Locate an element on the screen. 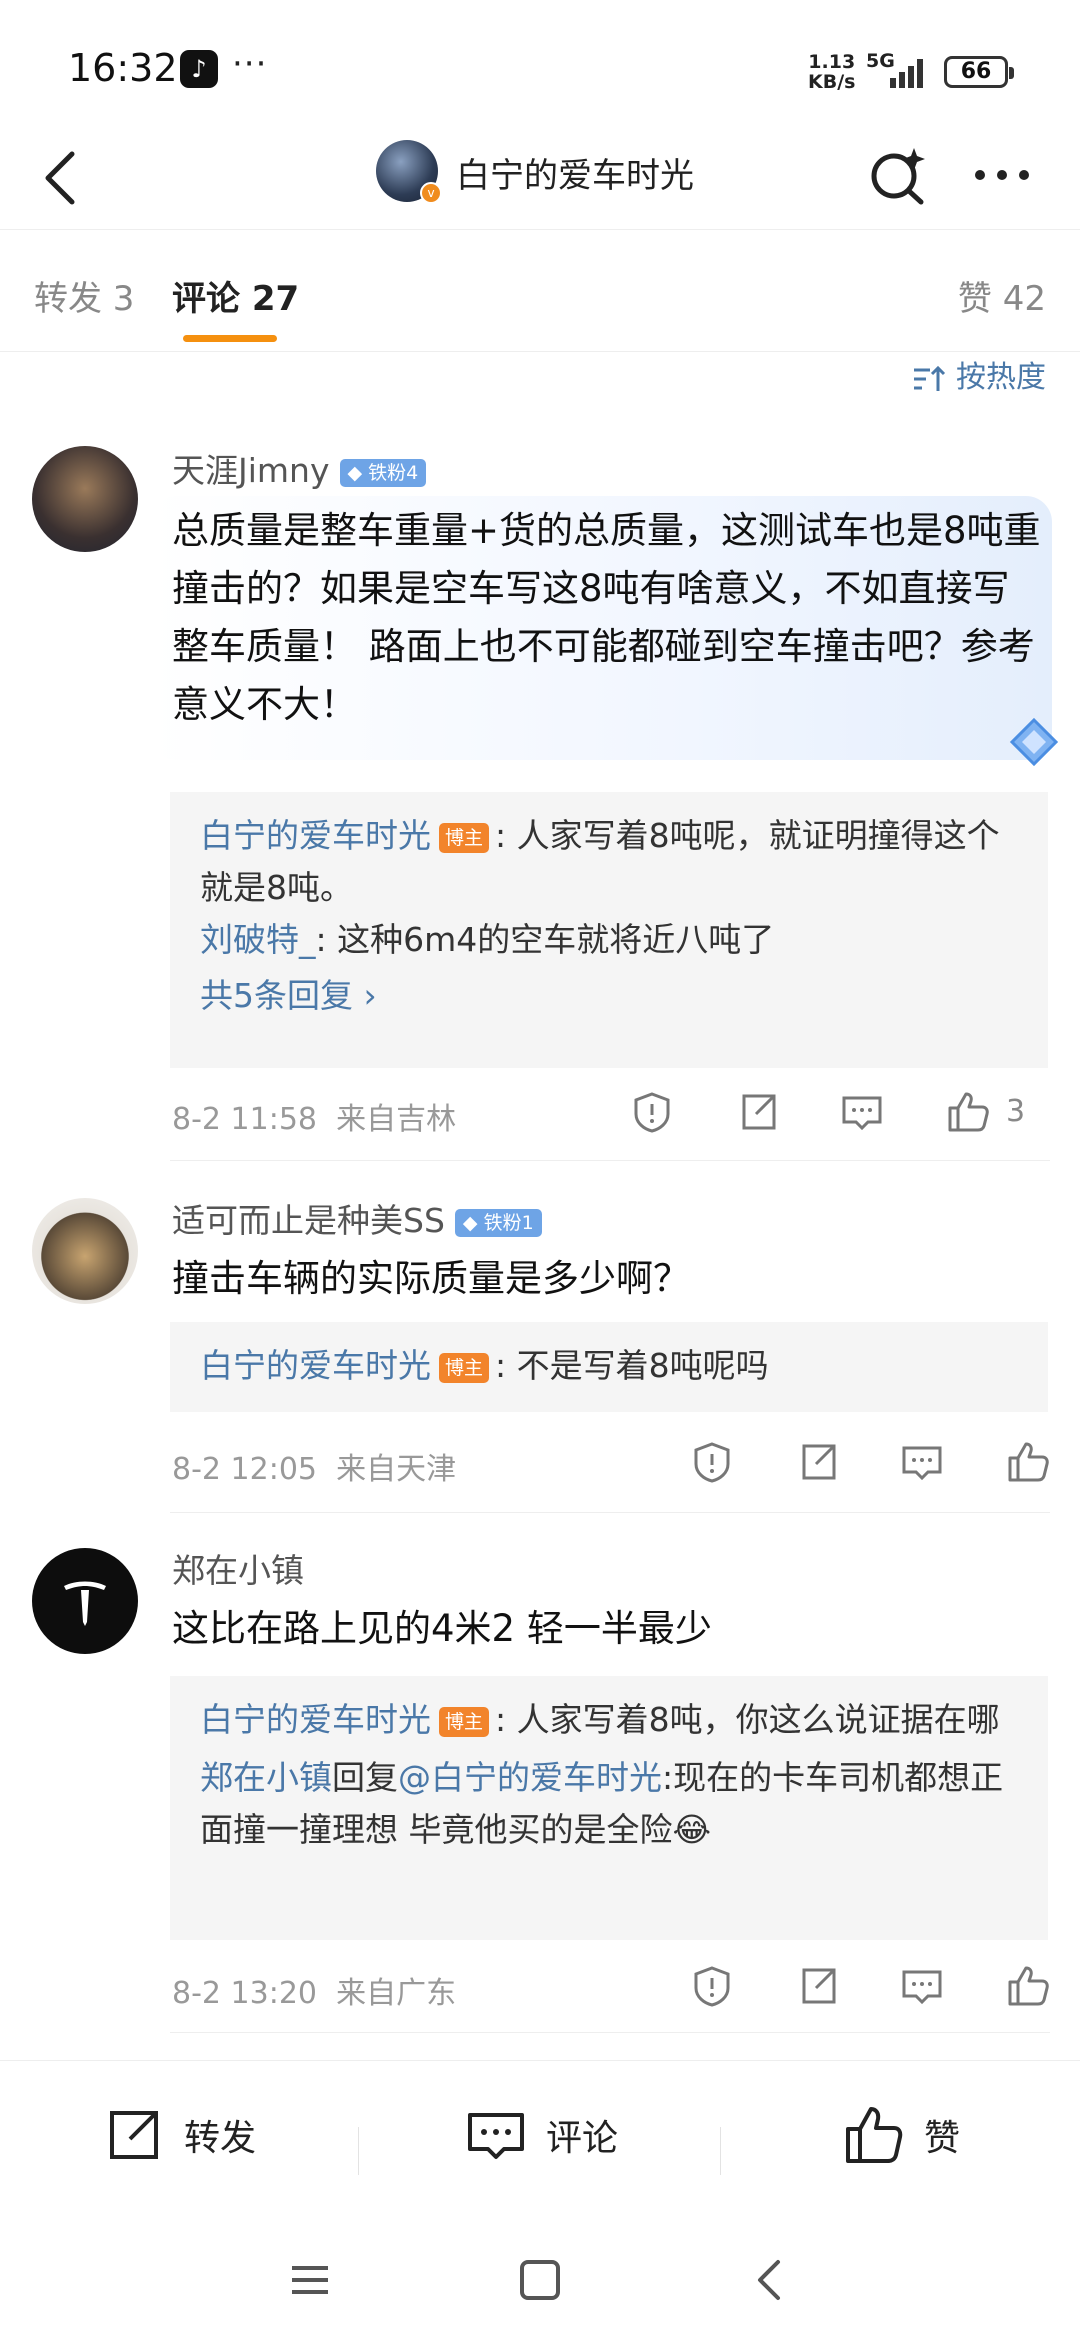  comment-label: 评论 is located at coordinates (582, 2138).